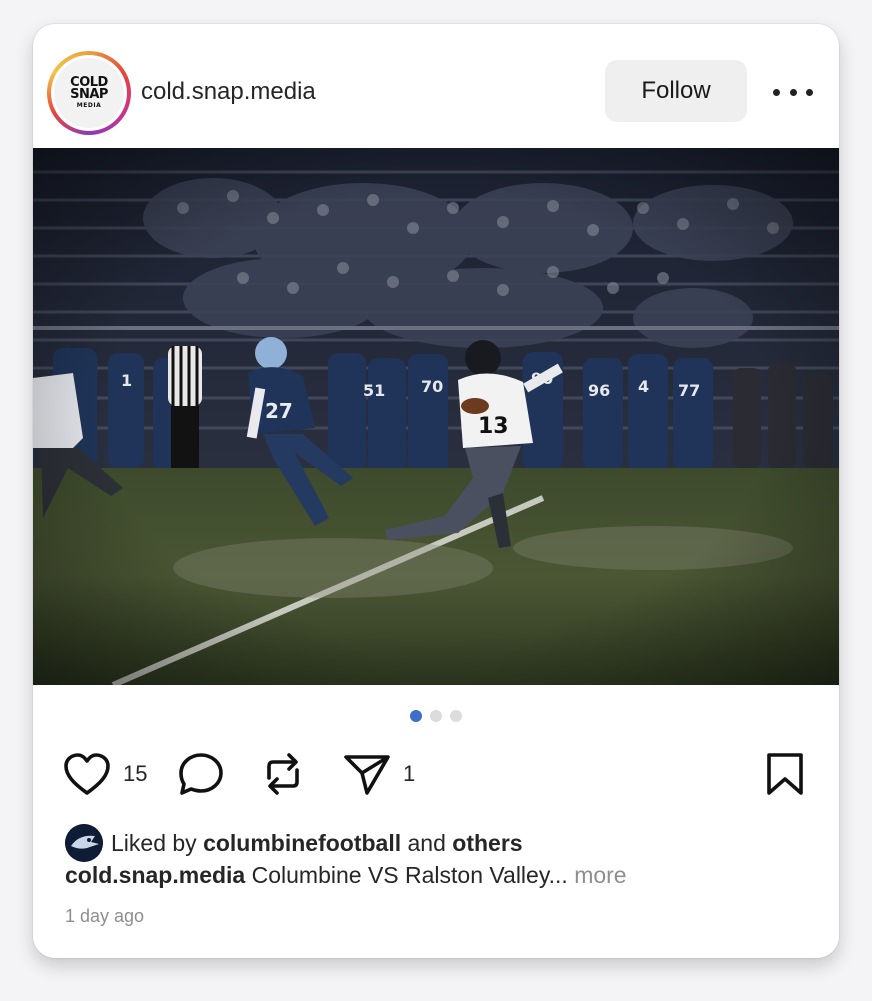  What do you see at coordinates (676, 91) in the screenshot?
I see `follow-button: Follow` at bounding box center [676, 91].